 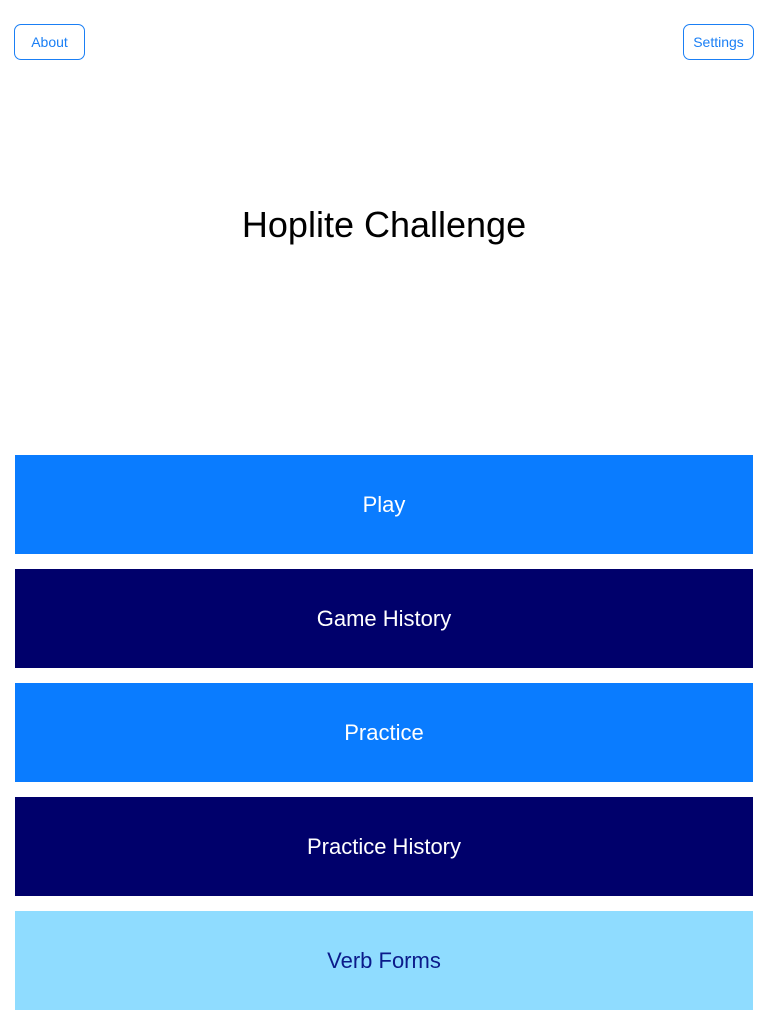 What do you see at coordinates (384, 618) in the screenshot?
I see `game-history-button: Game History` at bounding box center [384, 618].